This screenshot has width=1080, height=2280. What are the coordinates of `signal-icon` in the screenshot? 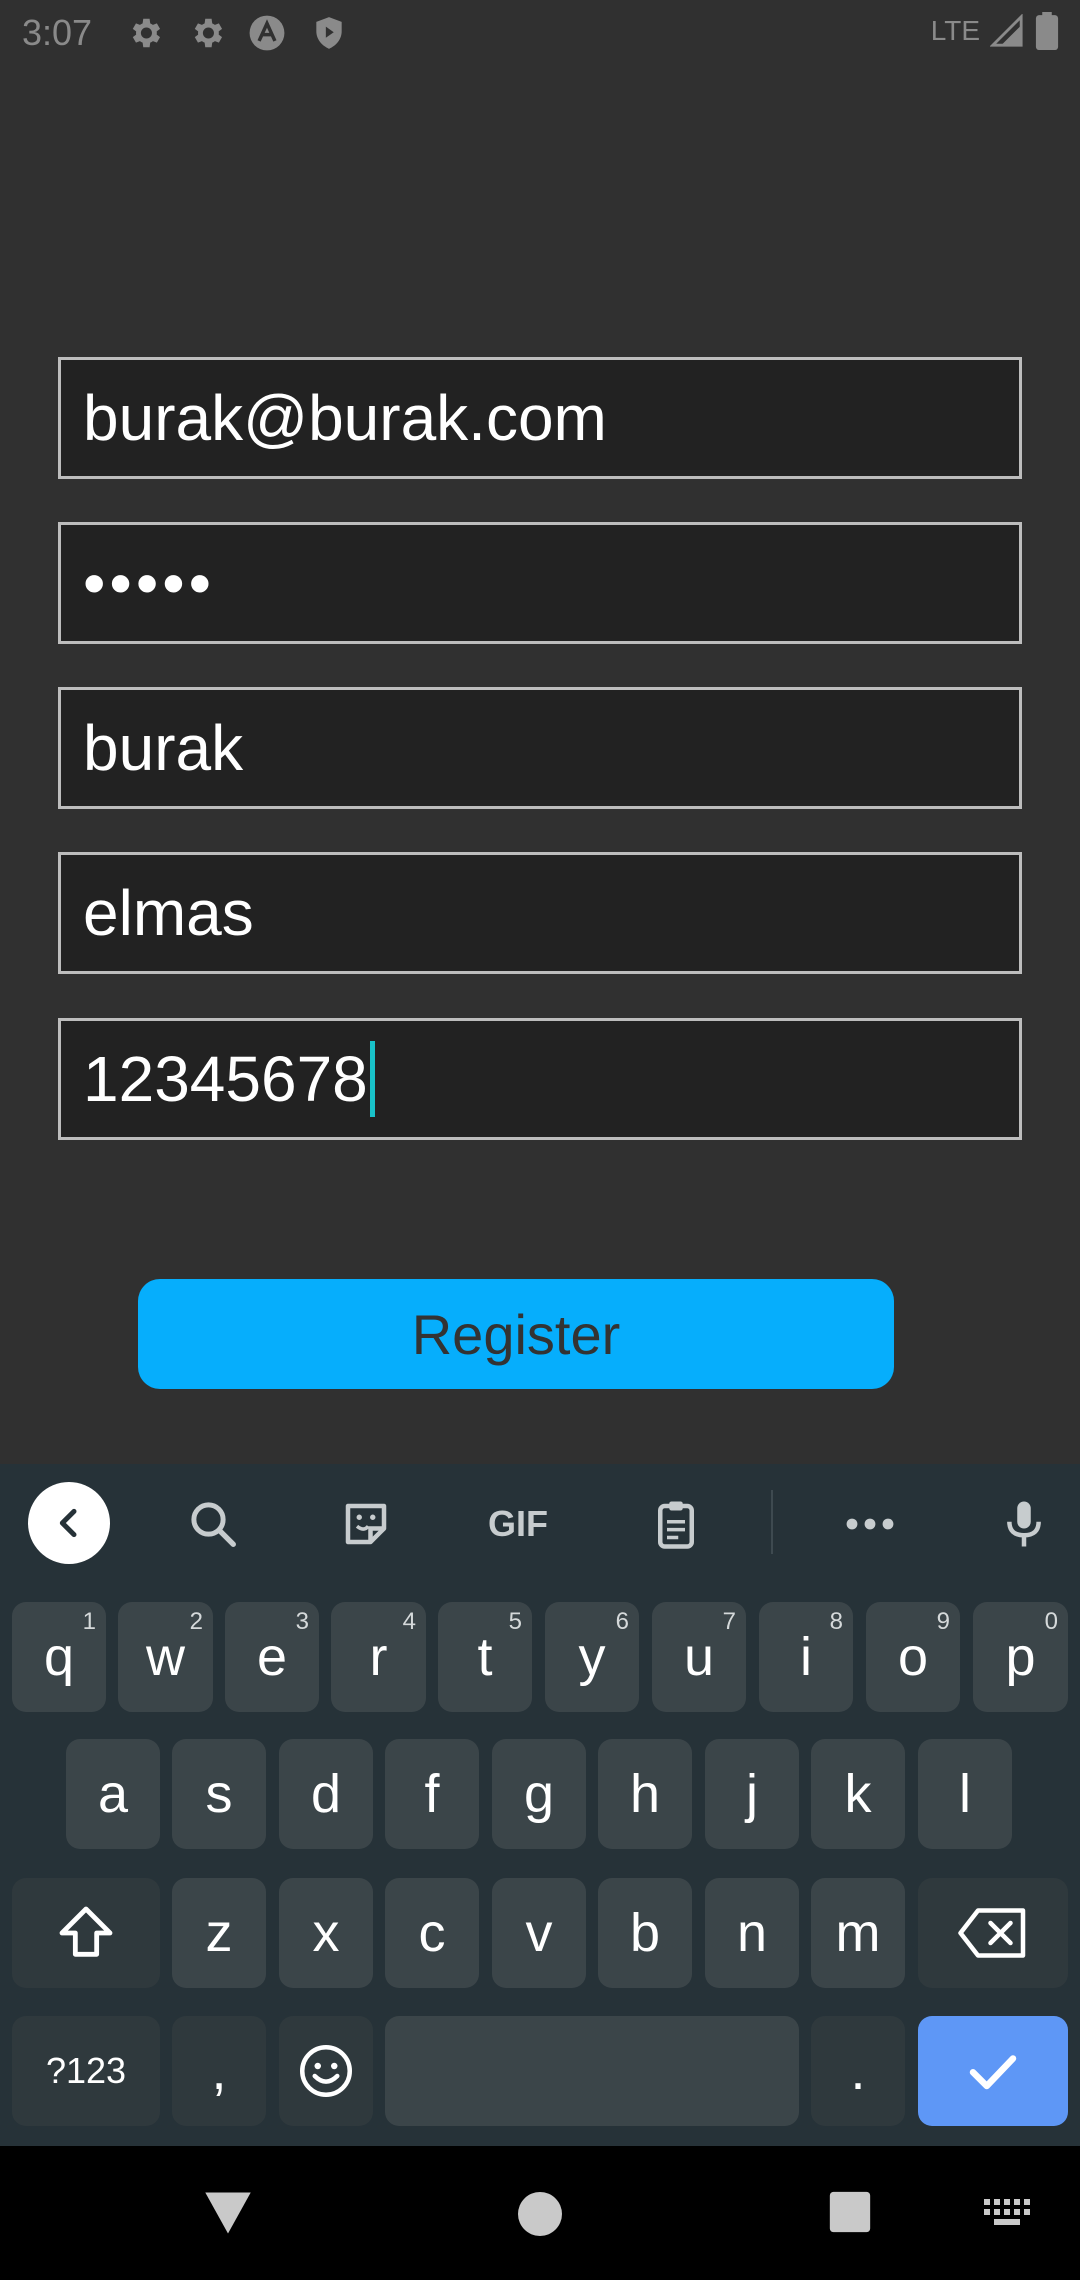 It's located at (1006, 30).